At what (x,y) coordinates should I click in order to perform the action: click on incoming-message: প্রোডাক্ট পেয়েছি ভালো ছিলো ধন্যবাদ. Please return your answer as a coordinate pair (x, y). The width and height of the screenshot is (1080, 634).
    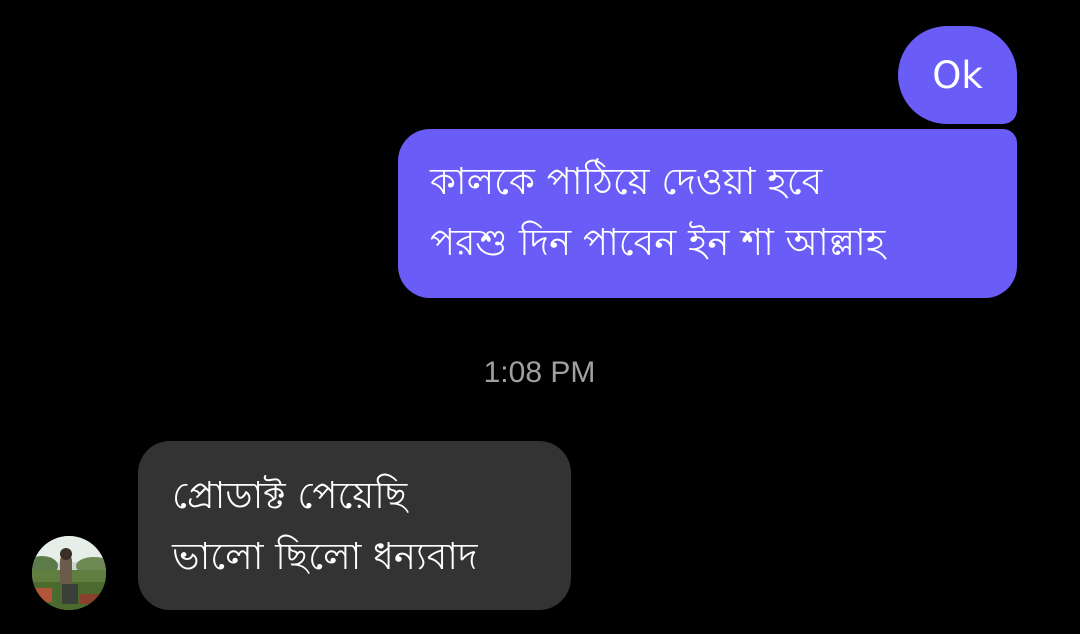
    Looking at the image, I should click on (354, 525).